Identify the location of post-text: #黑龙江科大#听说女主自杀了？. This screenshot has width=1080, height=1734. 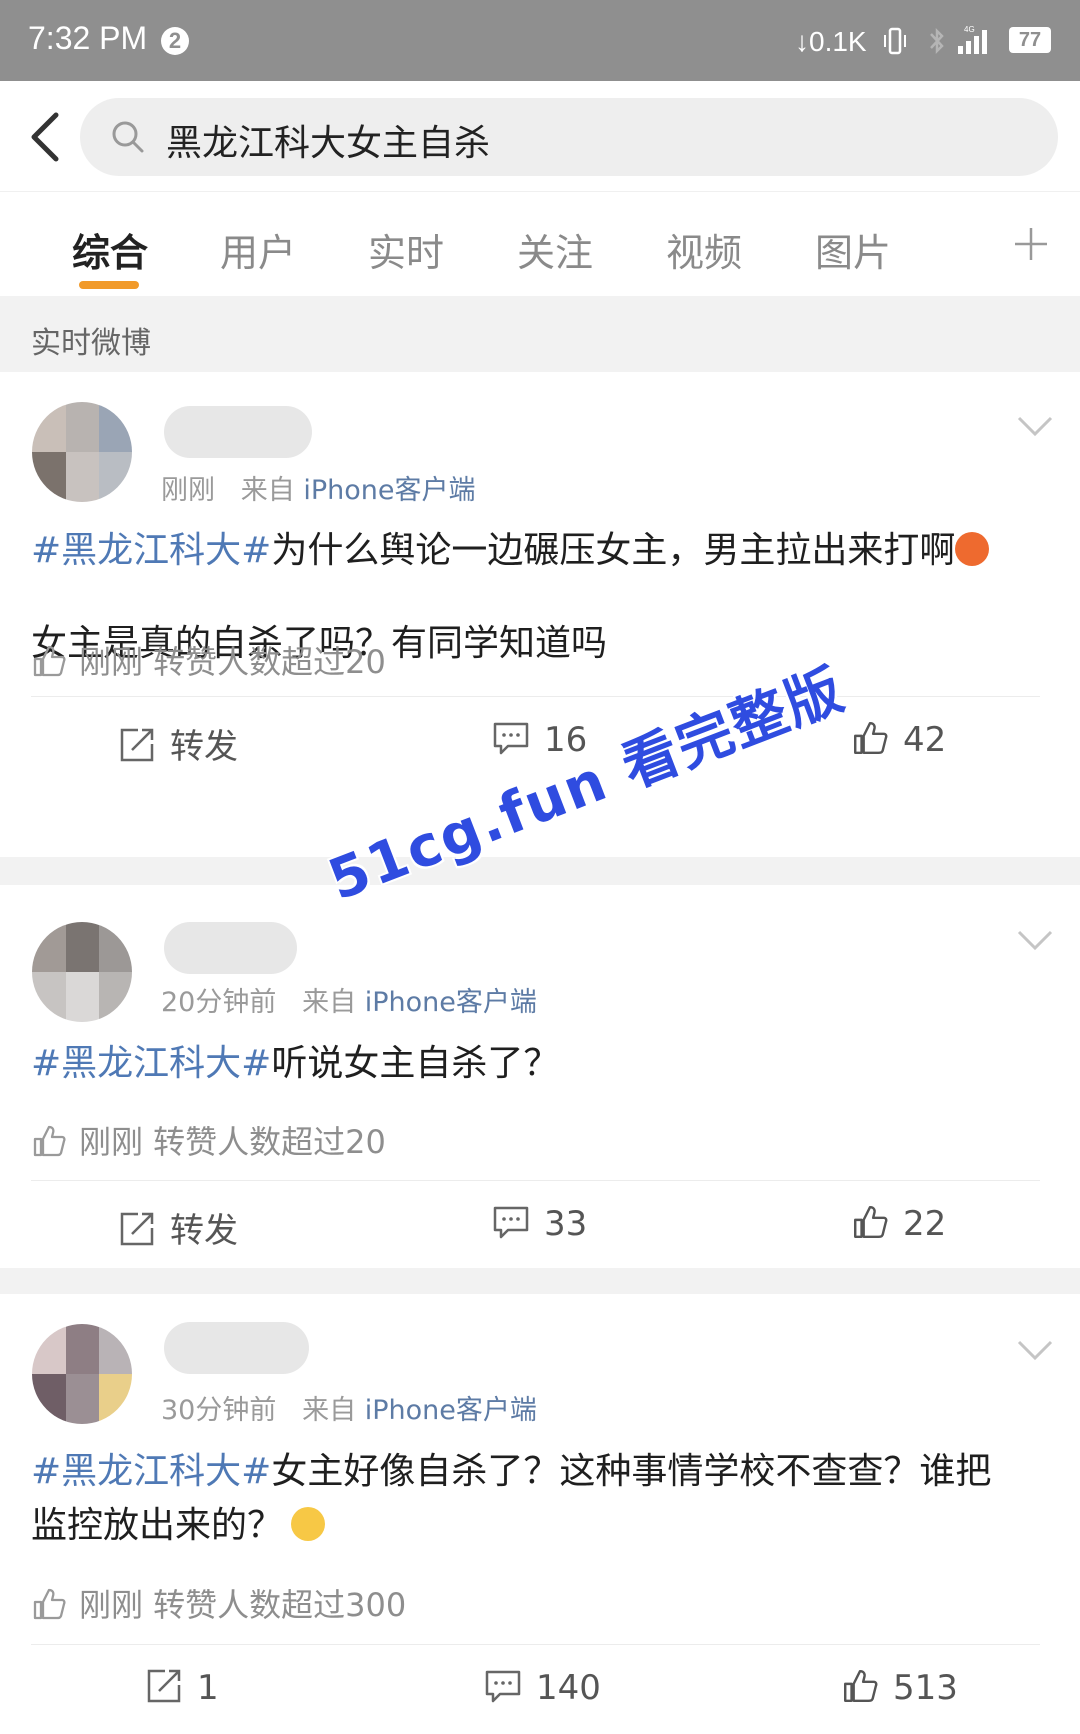
(541, 1064).